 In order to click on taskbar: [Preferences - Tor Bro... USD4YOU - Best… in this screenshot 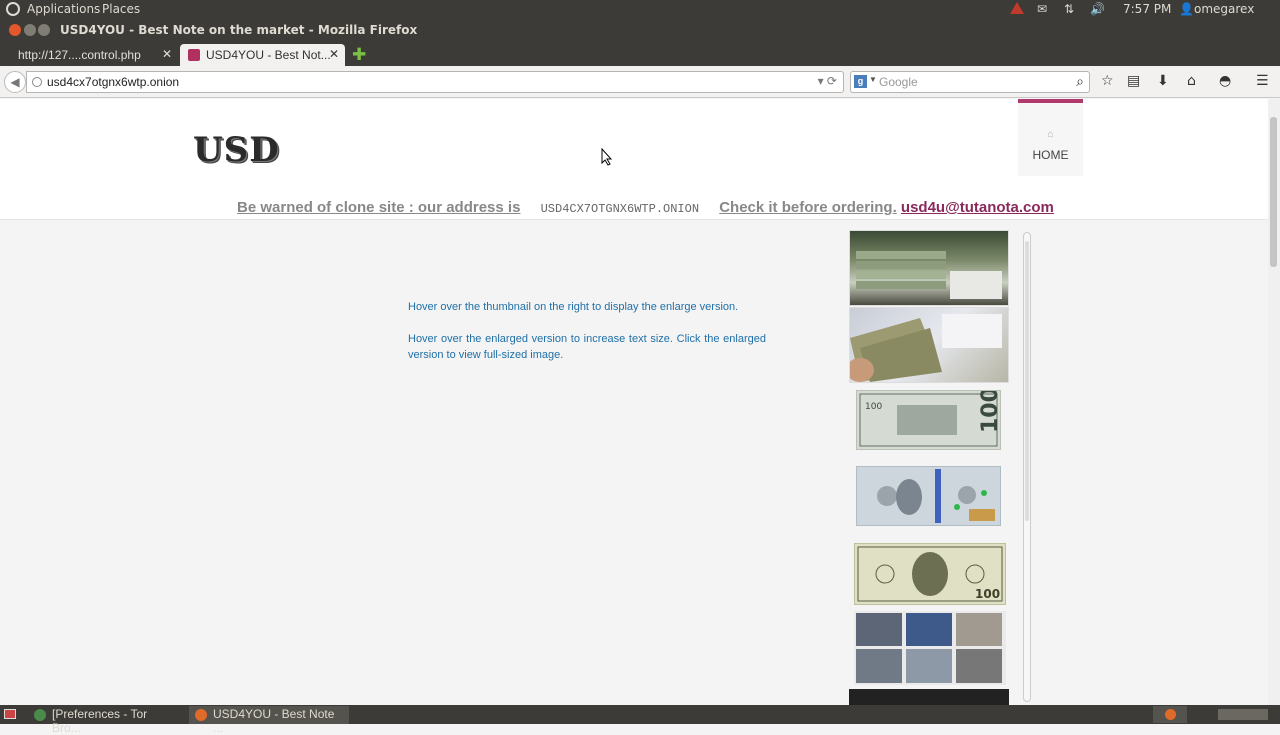, I will do `click(640, 720)`.